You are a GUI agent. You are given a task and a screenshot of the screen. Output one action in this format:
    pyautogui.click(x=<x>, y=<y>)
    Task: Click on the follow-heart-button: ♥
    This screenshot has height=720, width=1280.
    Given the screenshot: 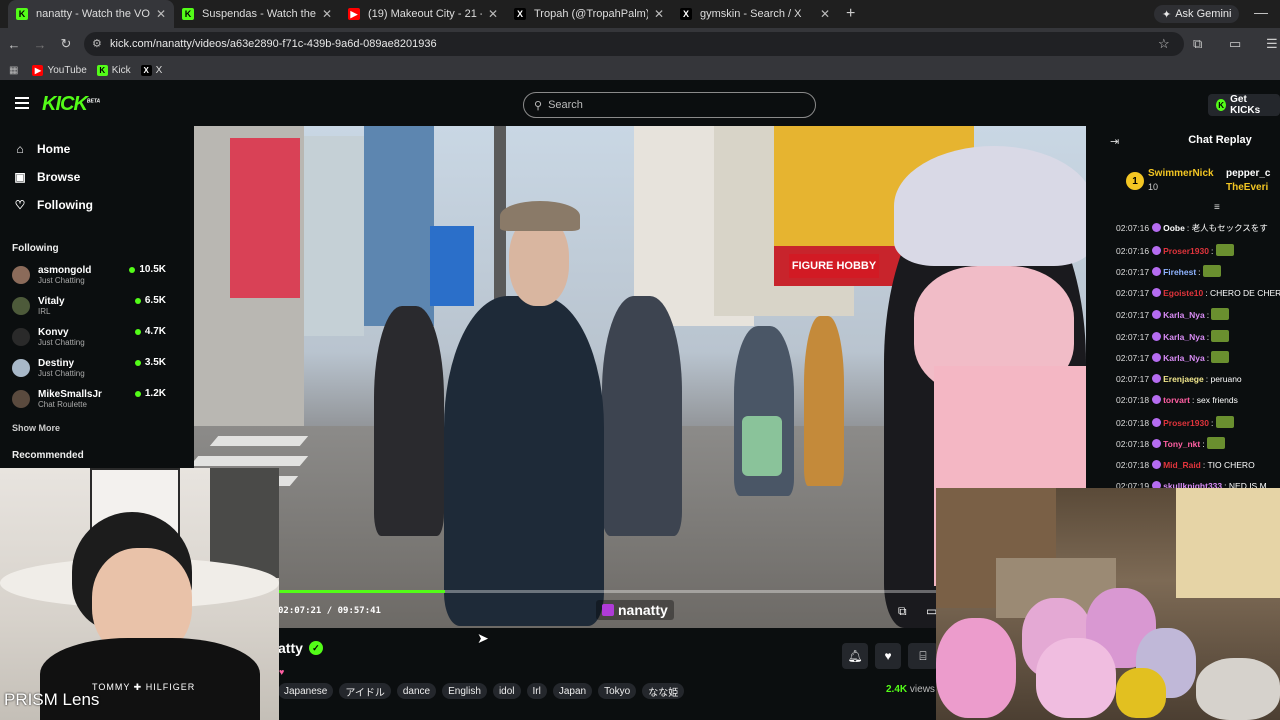 What is the action you would take?
    pyautogui.click(x=888, y=656)
    